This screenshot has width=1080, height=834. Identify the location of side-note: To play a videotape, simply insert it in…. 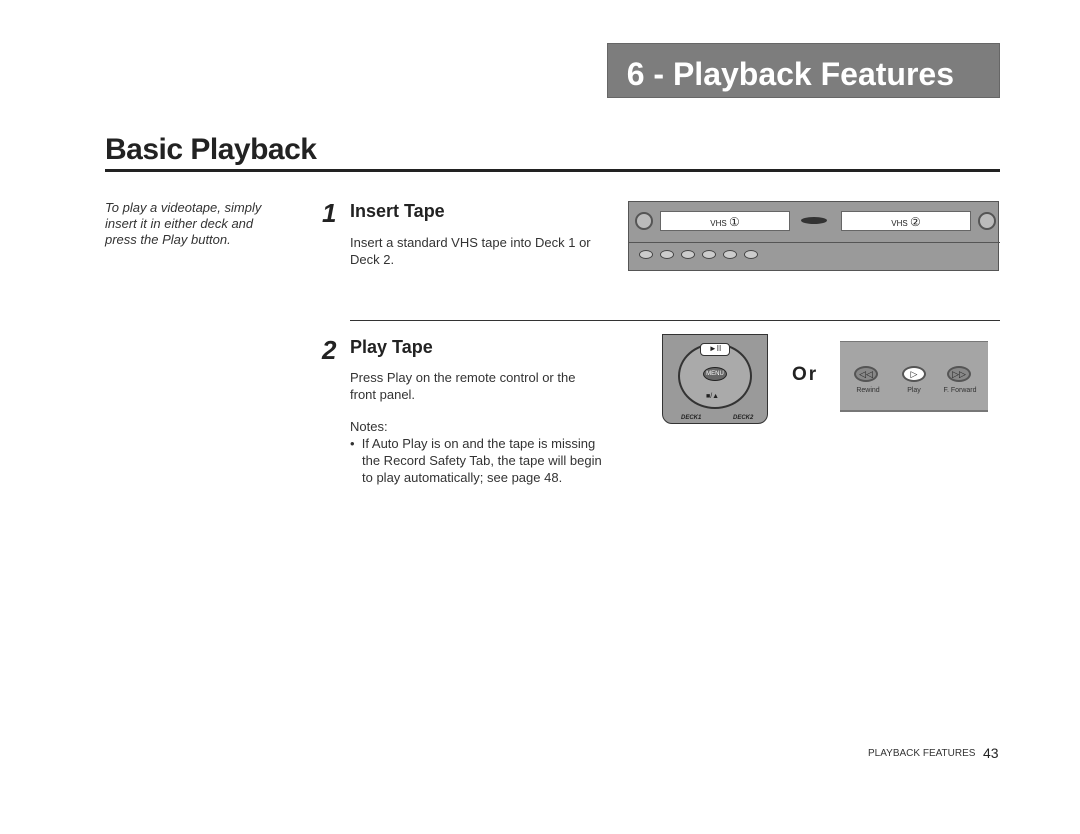
(183, 223).